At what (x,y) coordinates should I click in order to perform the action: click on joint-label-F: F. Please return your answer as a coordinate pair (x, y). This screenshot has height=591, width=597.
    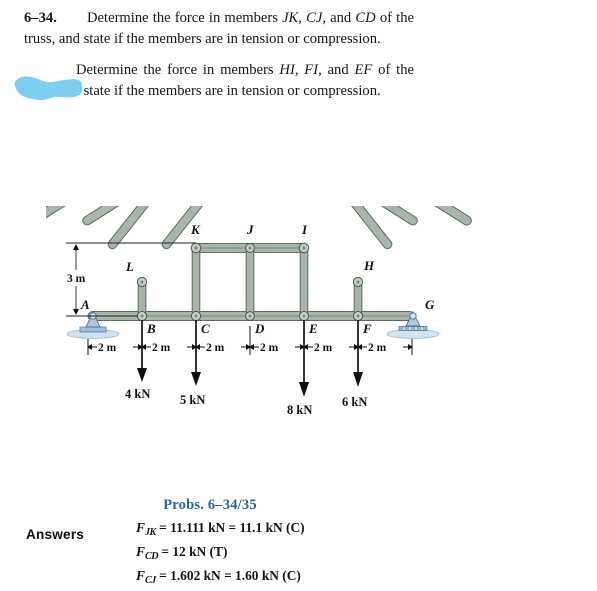
    Looking at the image, I should click on (367, 328).